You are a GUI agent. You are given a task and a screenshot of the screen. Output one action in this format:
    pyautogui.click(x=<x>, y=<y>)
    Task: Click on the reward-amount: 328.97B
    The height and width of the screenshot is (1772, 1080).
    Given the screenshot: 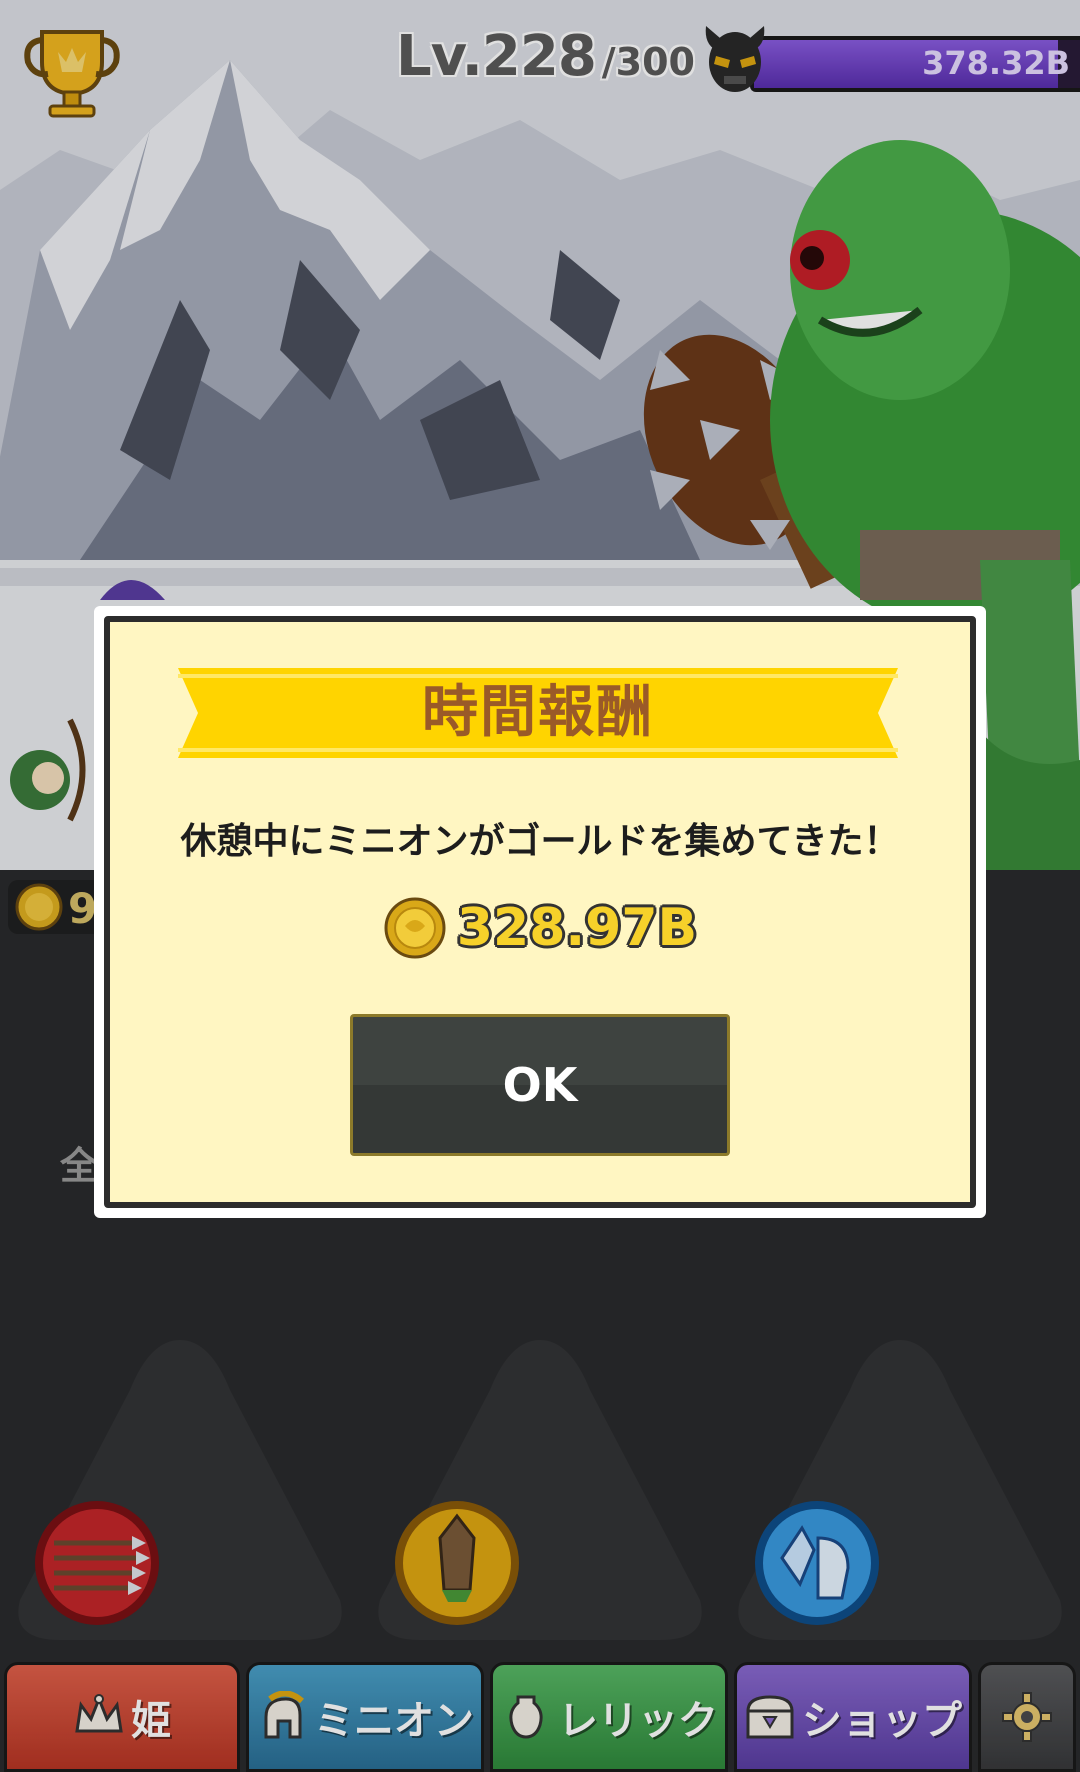 What is the action you would take?
    pyautogui.click(x=577, y=928)
    